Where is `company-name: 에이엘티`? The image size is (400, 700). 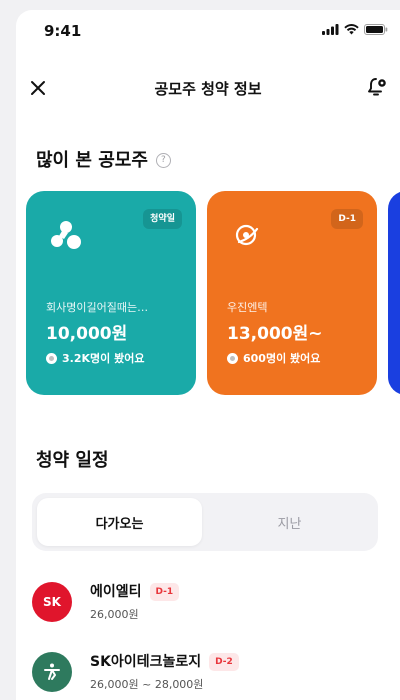
company-name: 에이엘티 is located at coordinates (116, 592).